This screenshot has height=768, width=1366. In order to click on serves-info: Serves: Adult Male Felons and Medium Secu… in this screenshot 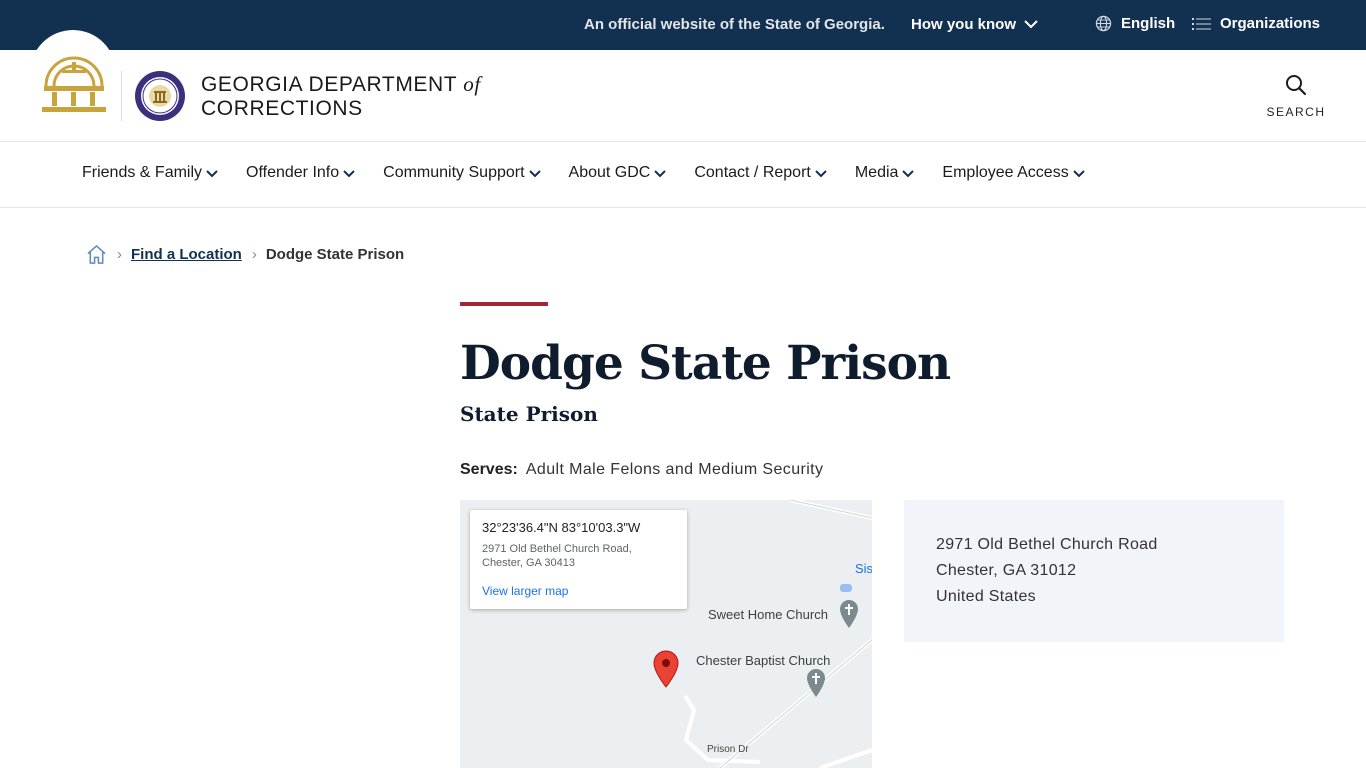, I will do `click(641, 470)`.